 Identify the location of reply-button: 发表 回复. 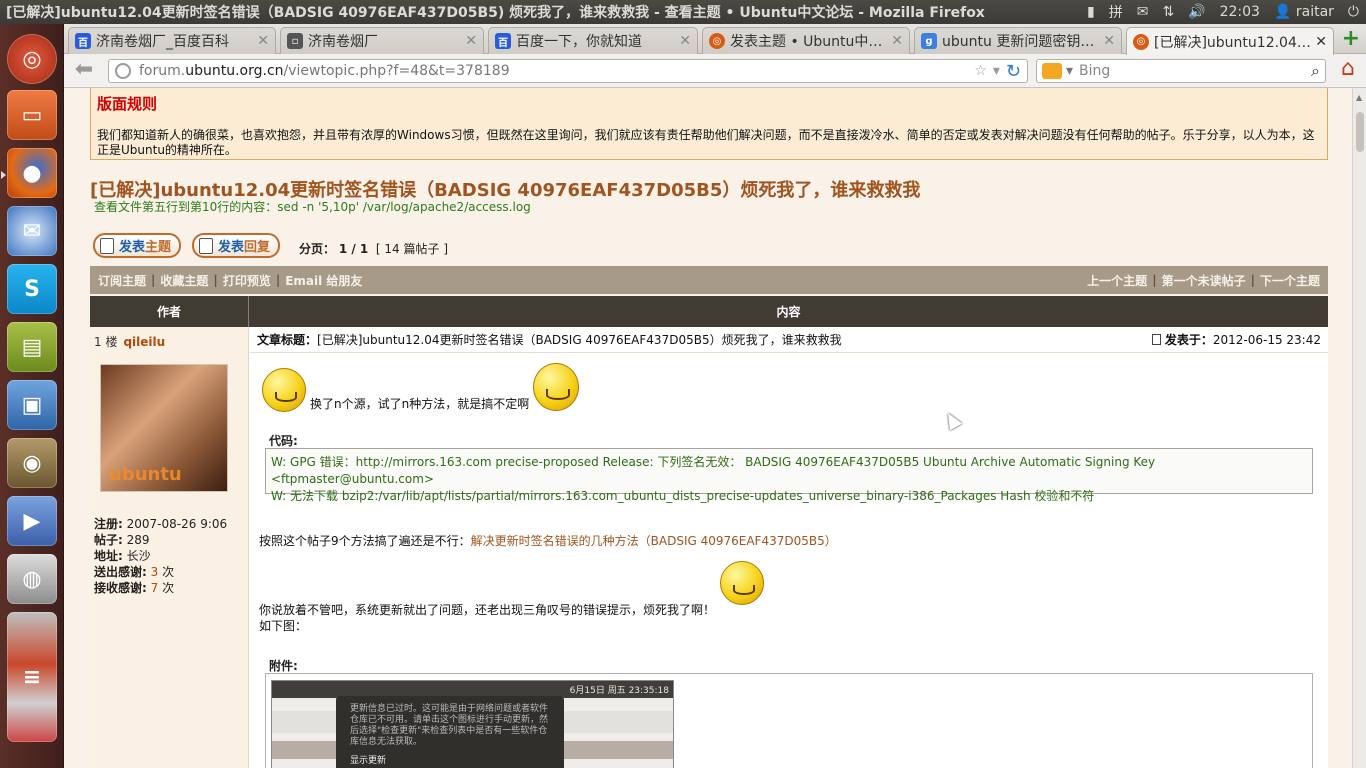
(236, 245).